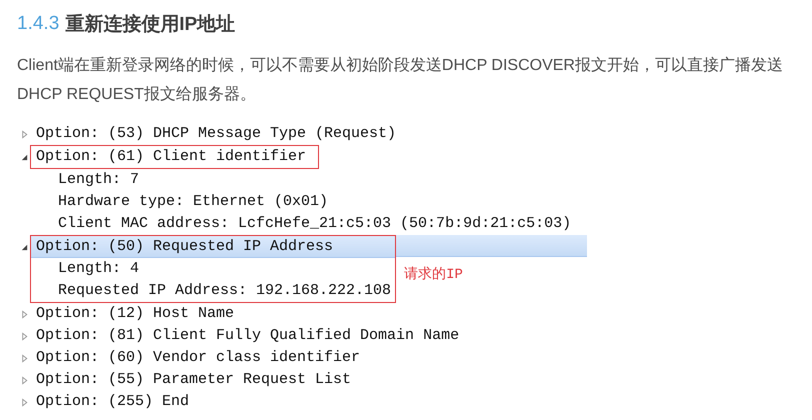 The height and width of the screenshot is (420, 812). I want to click on tree-row: Option: (50) Requested IP Address, so click(213, 247).